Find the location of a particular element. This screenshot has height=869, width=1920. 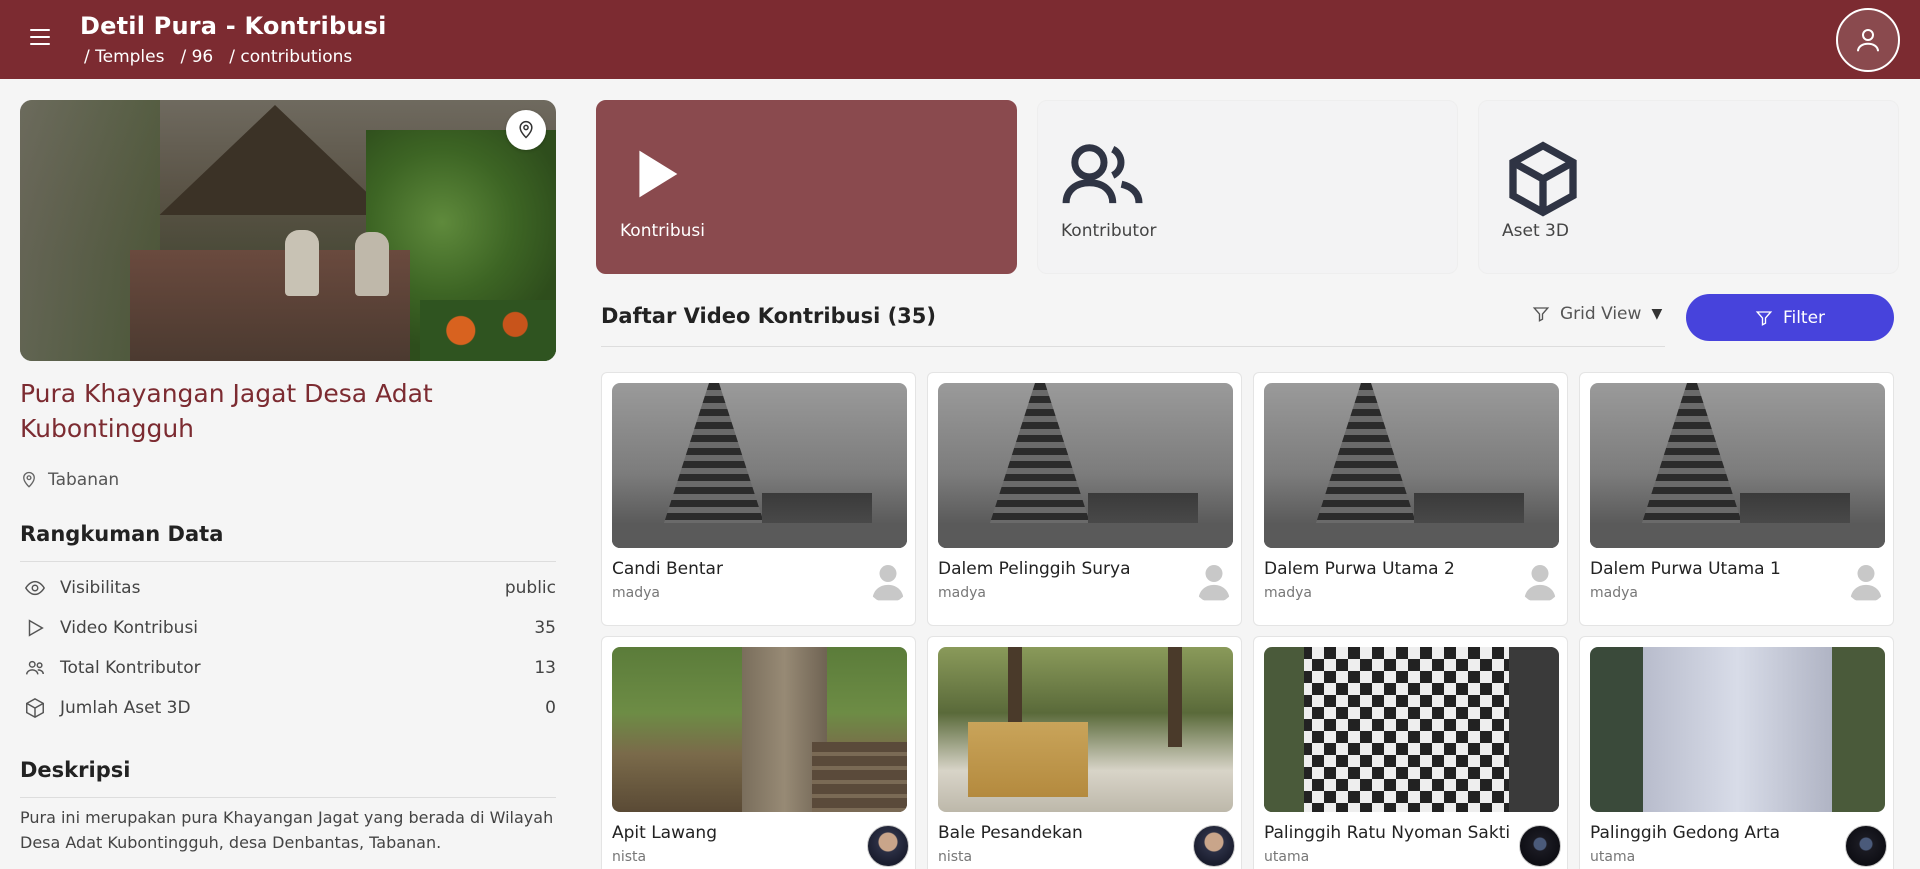

eye-icon is located at coordinates (35, 588).